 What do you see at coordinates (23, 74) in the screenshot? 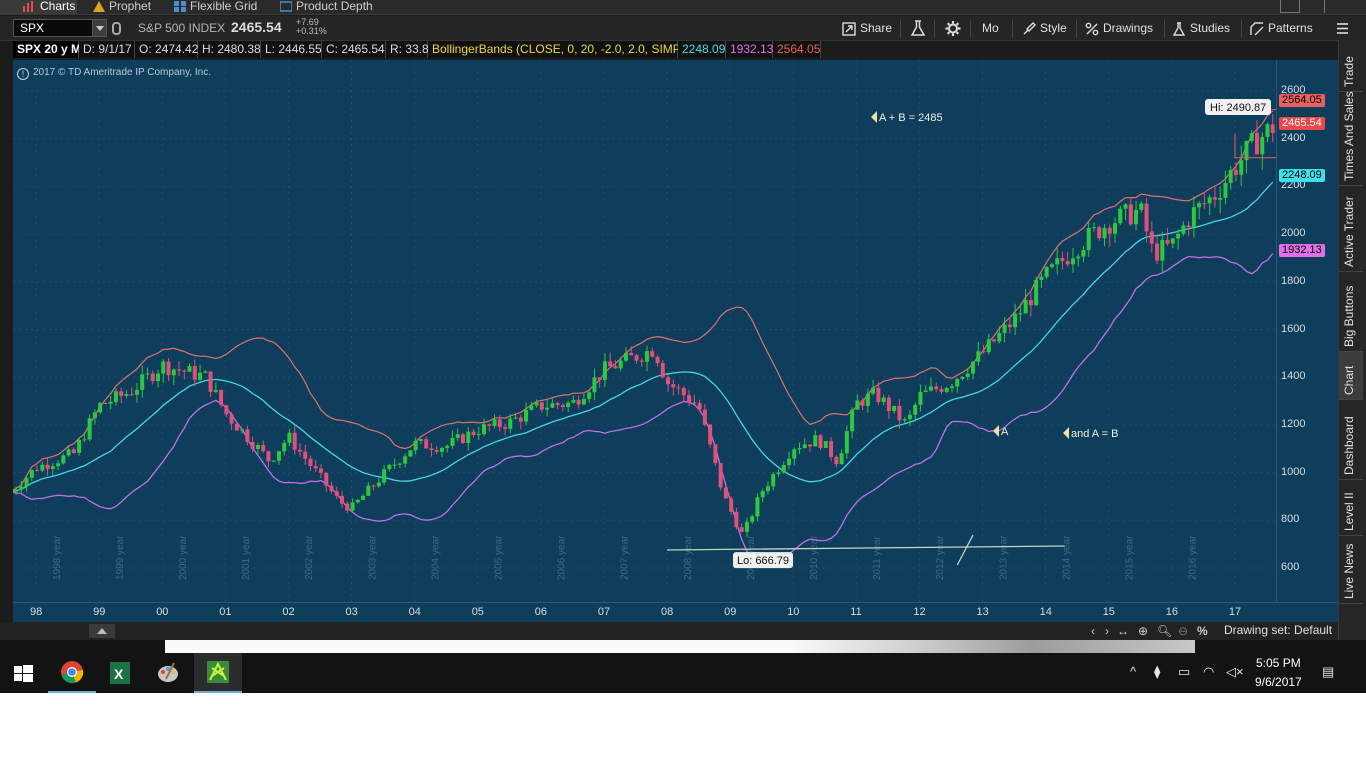
I see `info-icon: !` at bounding box center [23, 74].